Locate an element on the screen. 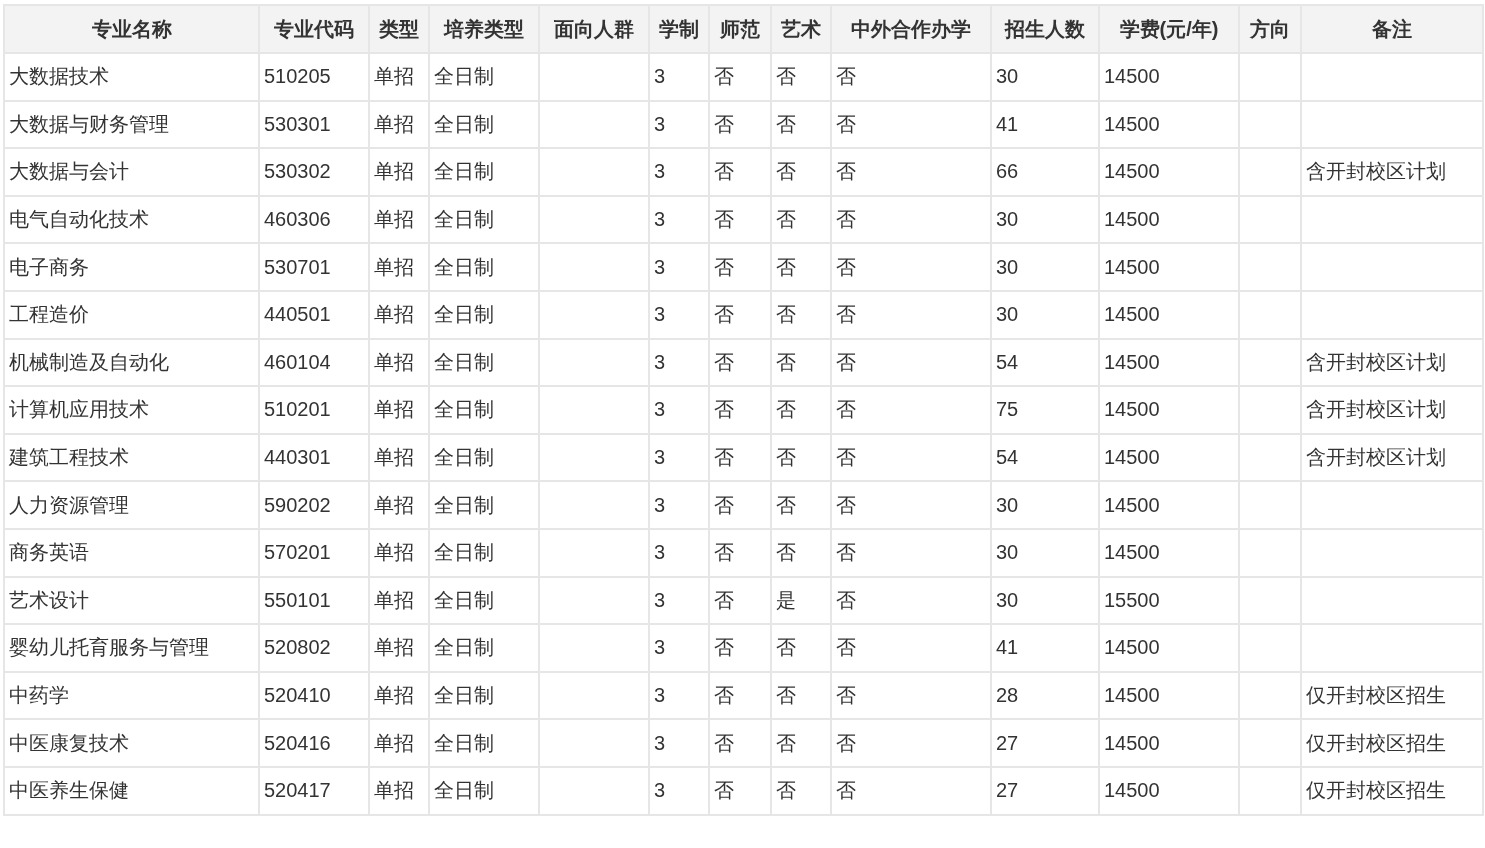  table-cell: 机械制造及自动化 is located at coordinates (131, 362).